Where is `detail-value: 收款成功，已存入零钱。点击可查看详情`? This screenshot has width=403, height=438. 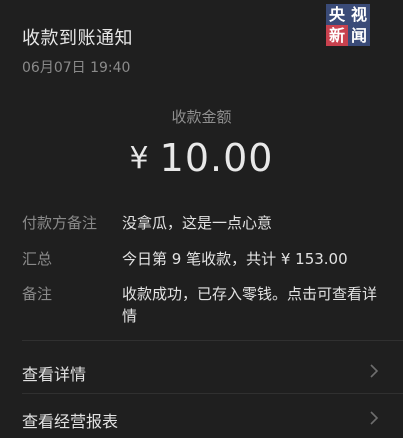
detail-value: 收款成功，已存入零钱。点击可查看详情 is located at coordinates (250, 305).